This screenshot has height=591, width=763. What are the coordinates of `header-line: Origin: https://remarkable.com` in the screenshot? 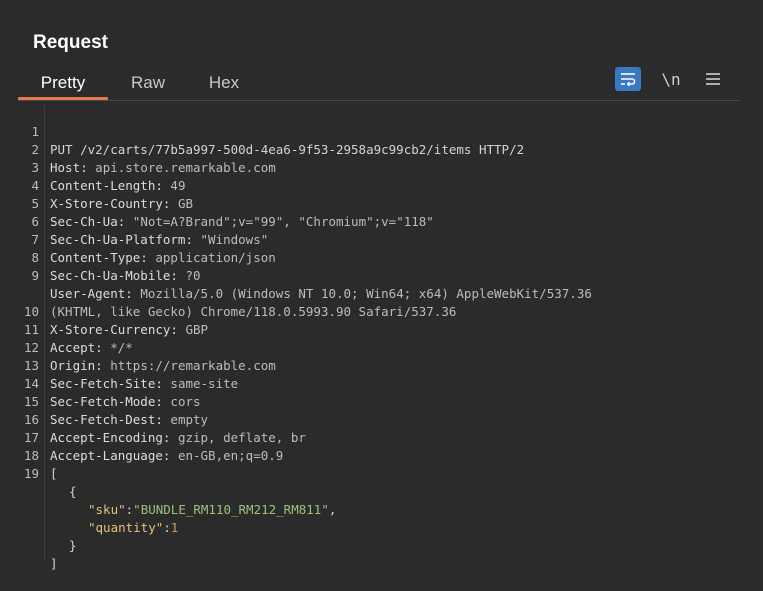 It's located at (163, 366).